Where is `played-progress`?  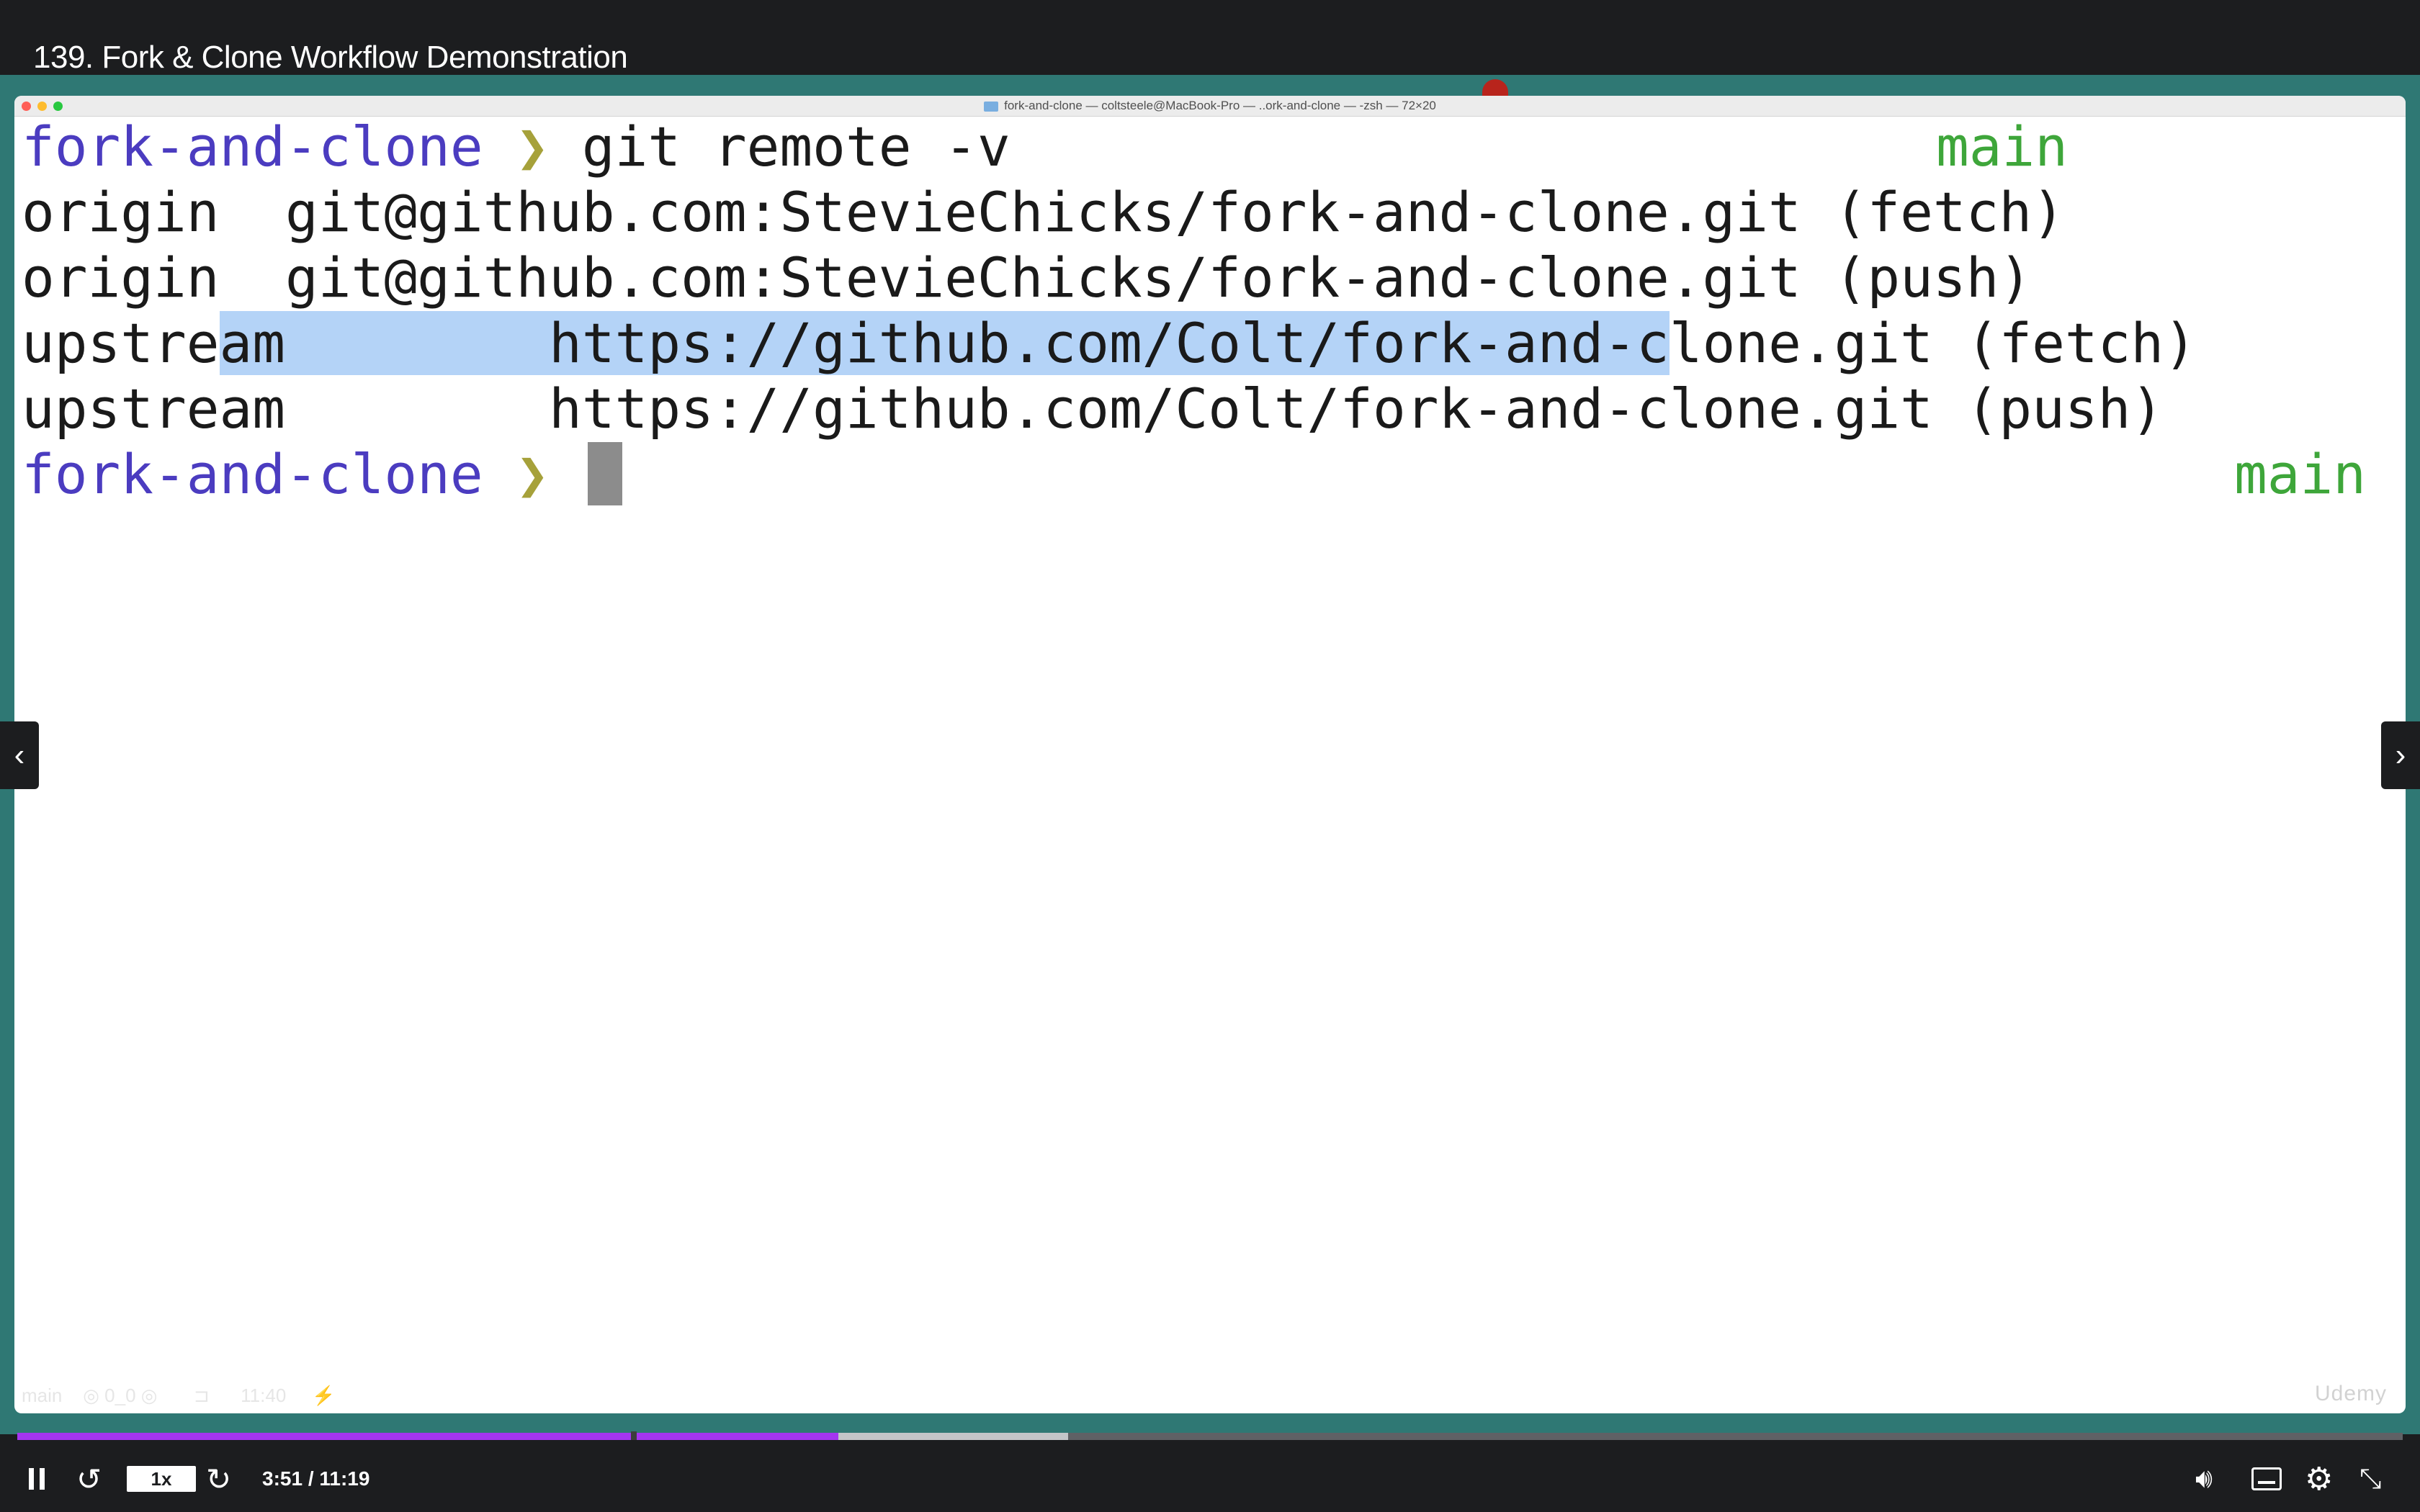
played-progress is located at coordinates (428, 1436).